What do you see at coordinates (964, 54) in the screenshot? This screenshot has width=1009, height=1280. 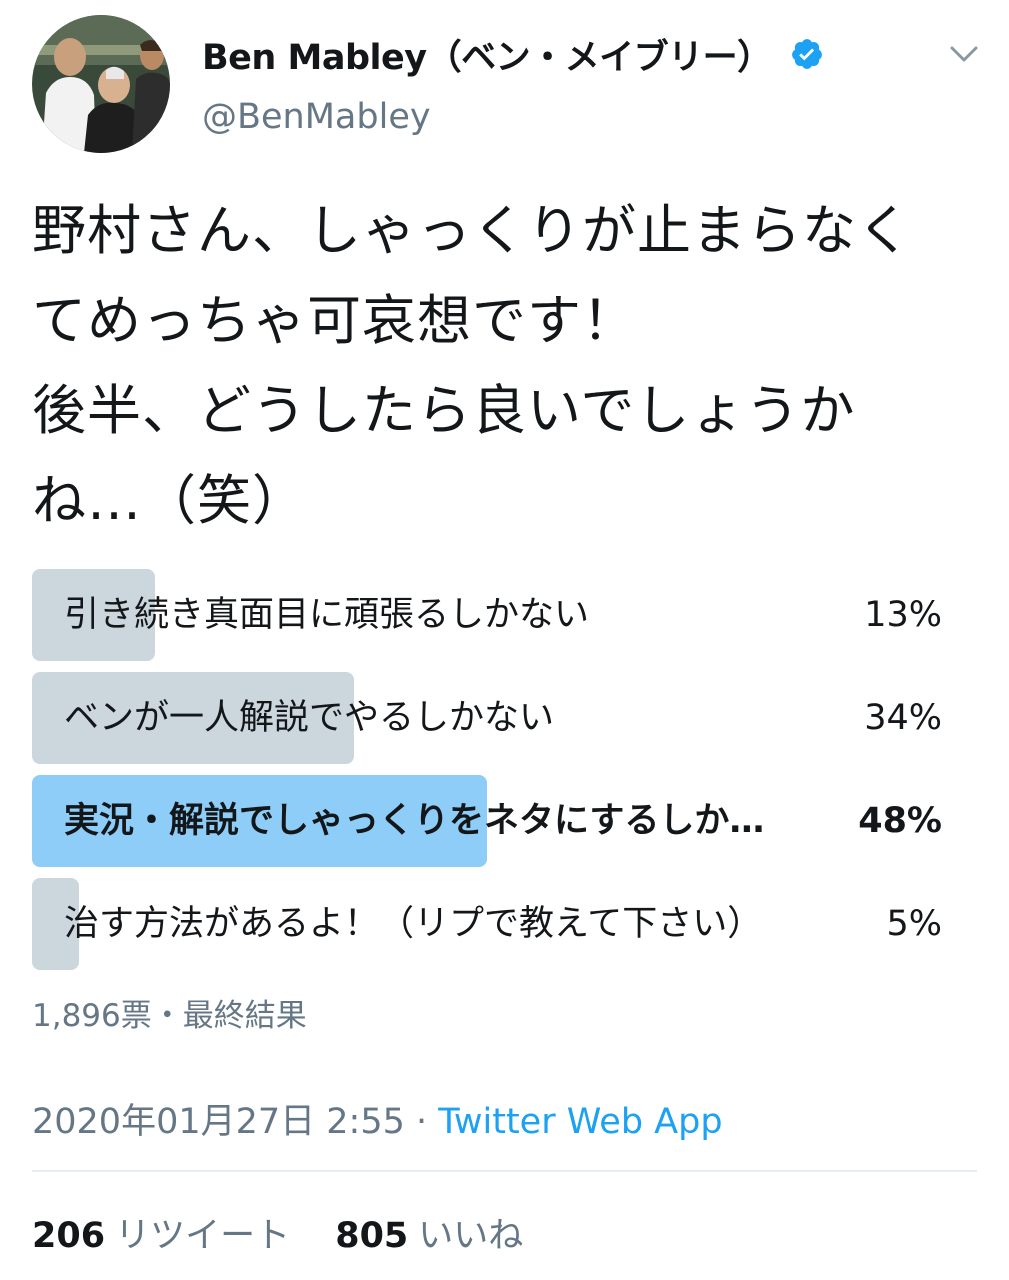 I see `chevron-down-icon` at bounding box center [964, 54].